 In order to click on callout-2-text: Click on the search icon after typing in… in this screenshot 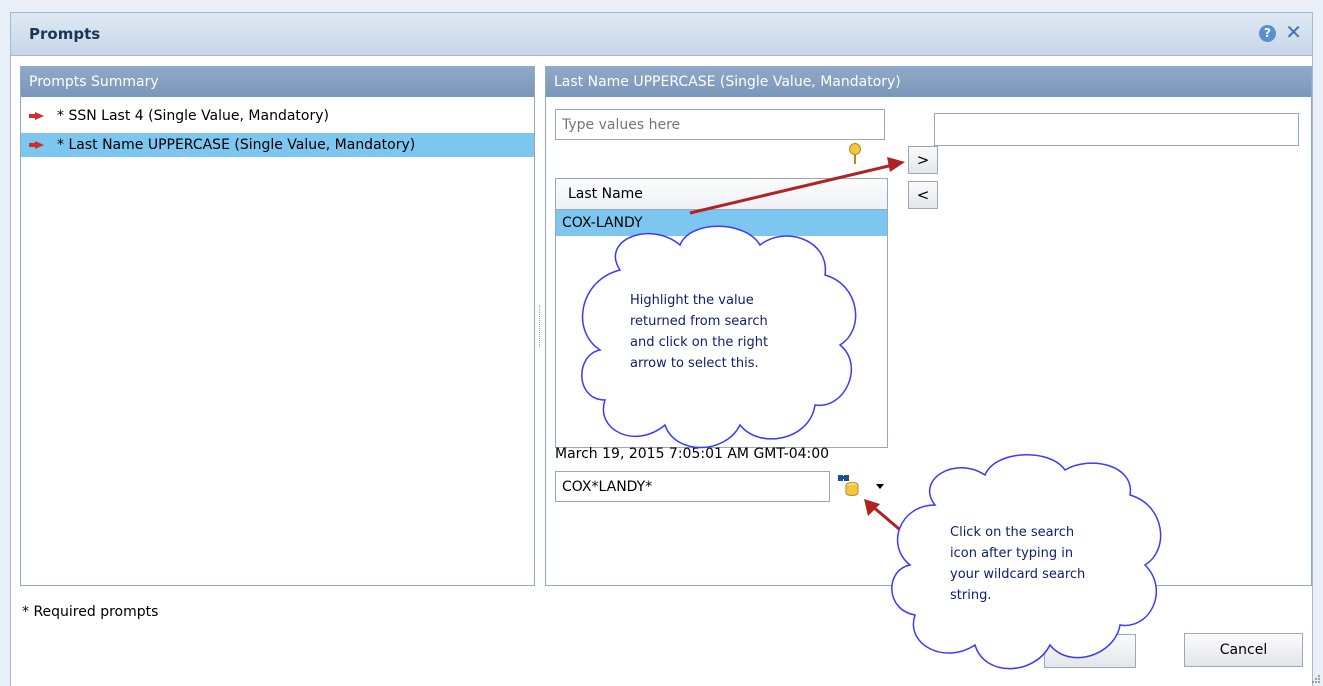, I will do `click(1017, 564)`.